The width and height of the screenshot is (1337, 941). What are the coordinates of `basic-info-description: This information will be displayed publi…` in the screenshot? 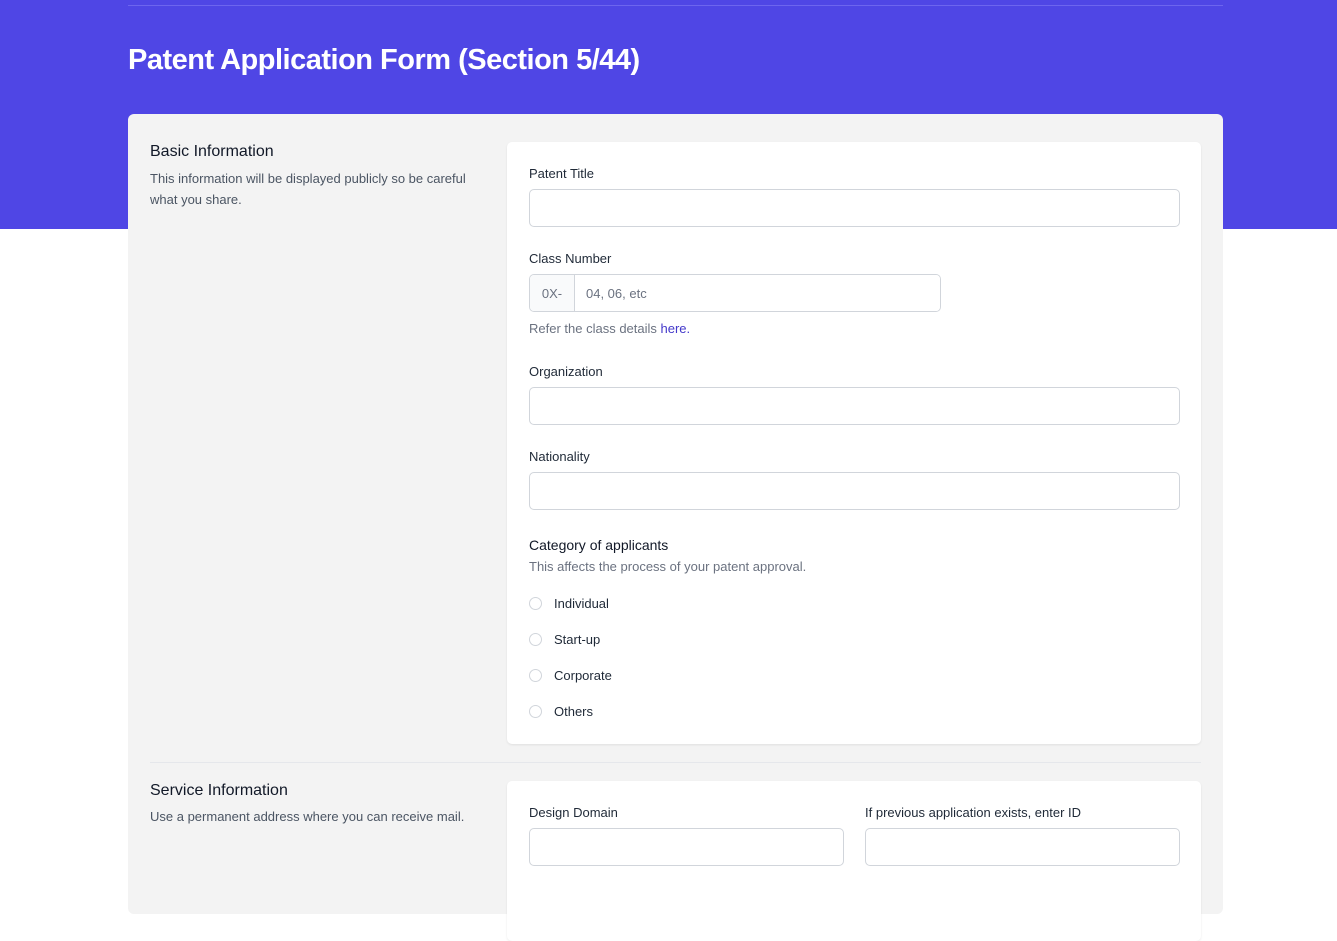 It's located at (320, 189).